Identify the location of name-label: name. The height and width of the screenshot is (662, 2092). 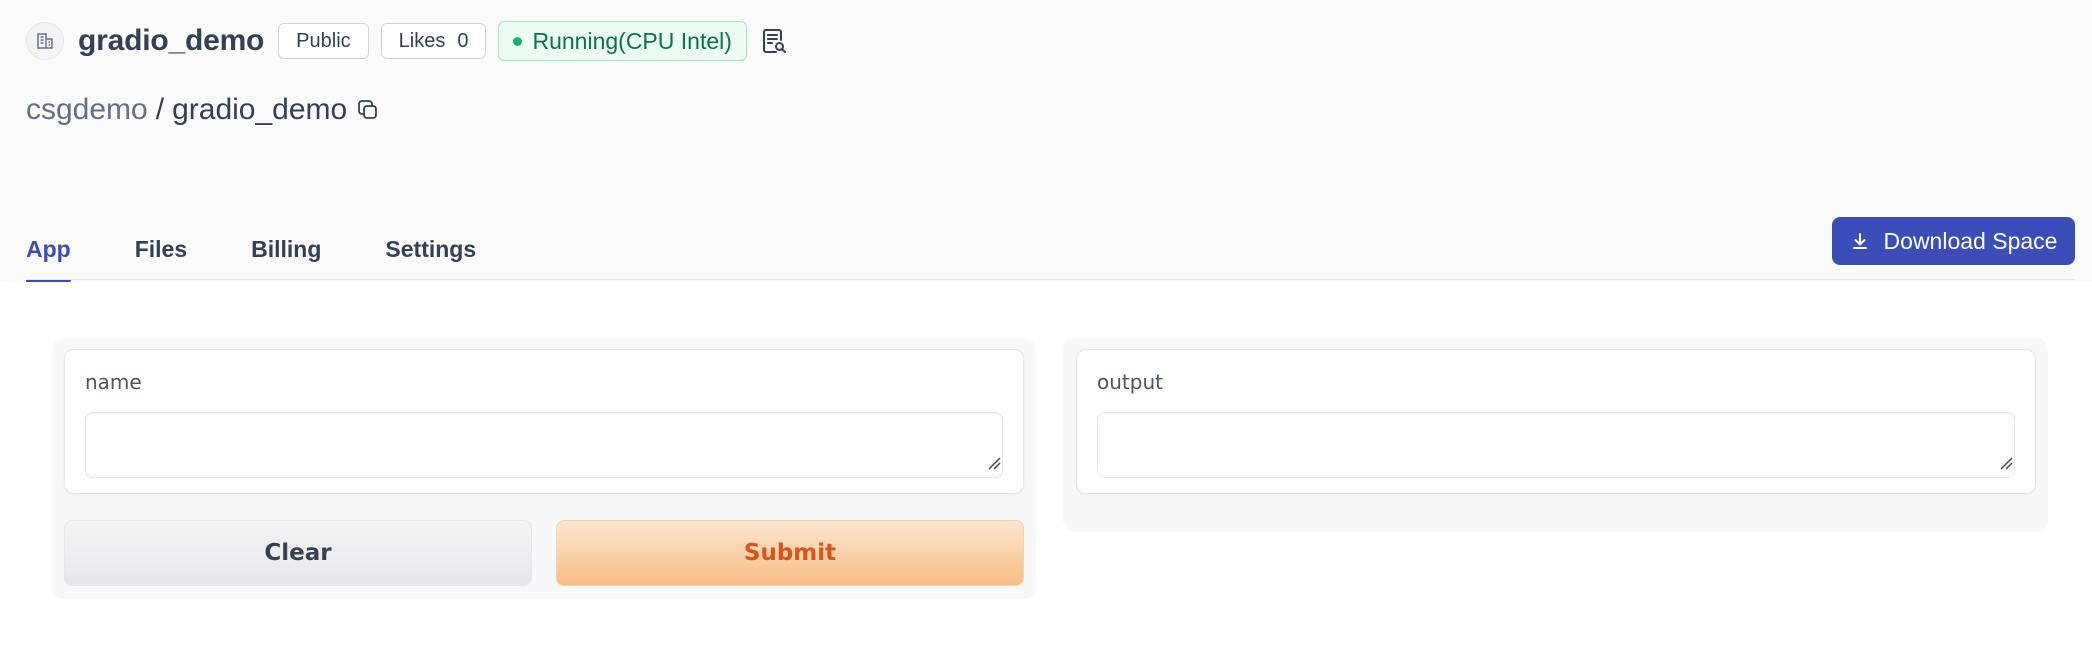
(113, 382).